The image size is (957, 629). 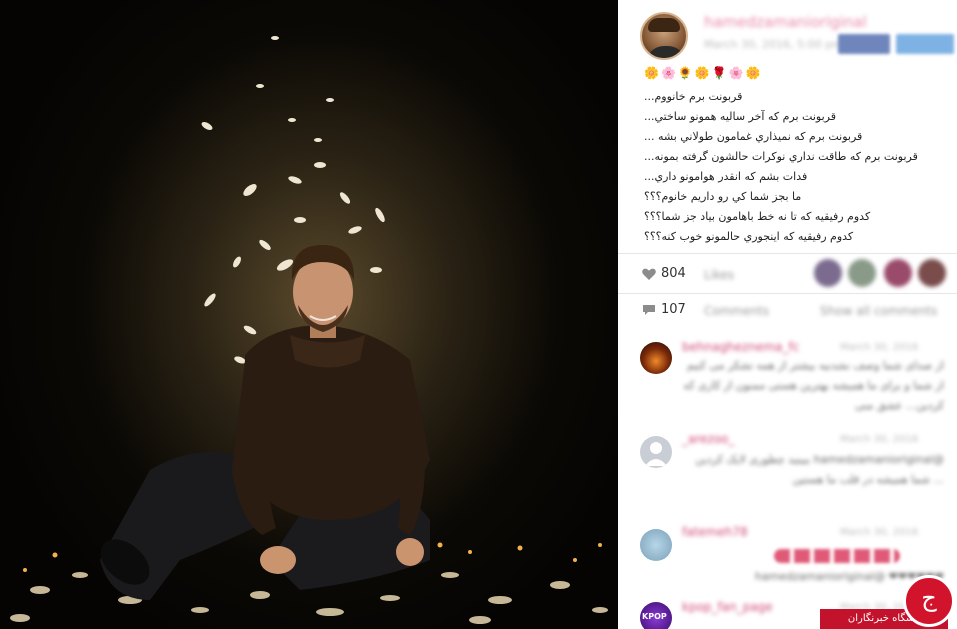 I want to click on caption-line: ما بجز شما كي رو داريم خانوم؟؟؟, so click(x=723, y=196).